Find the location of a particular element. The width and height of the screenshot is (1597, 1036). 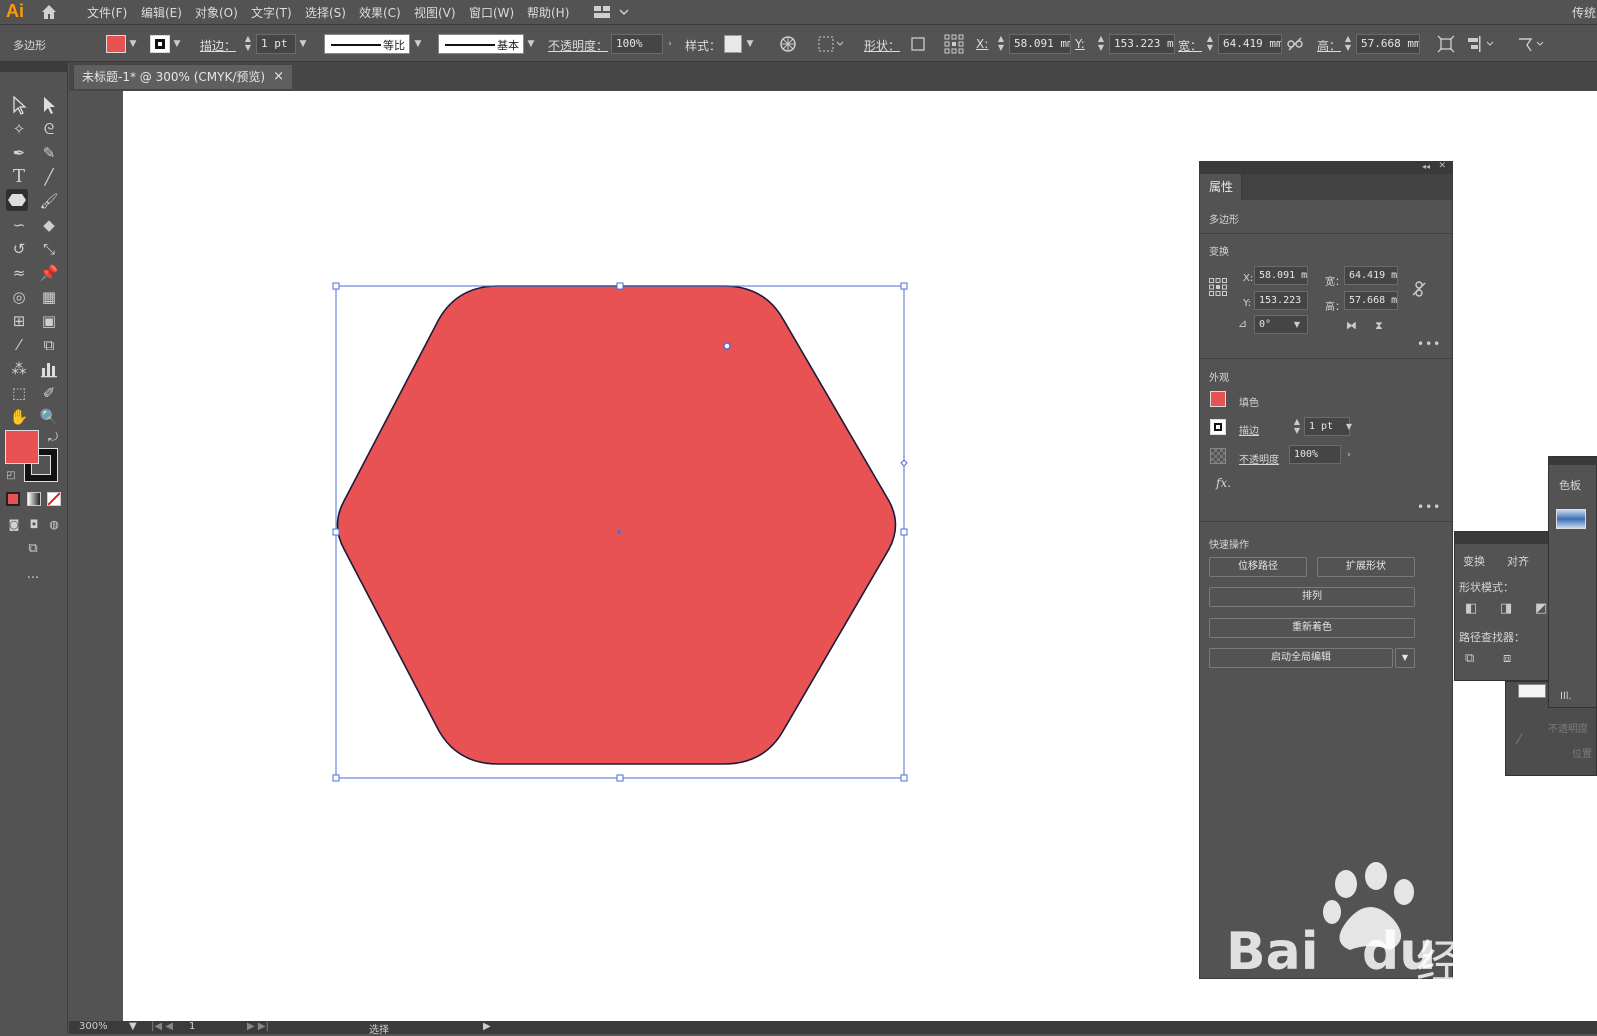

tab-align: 对齐 is located at coordinates (1518, 561).